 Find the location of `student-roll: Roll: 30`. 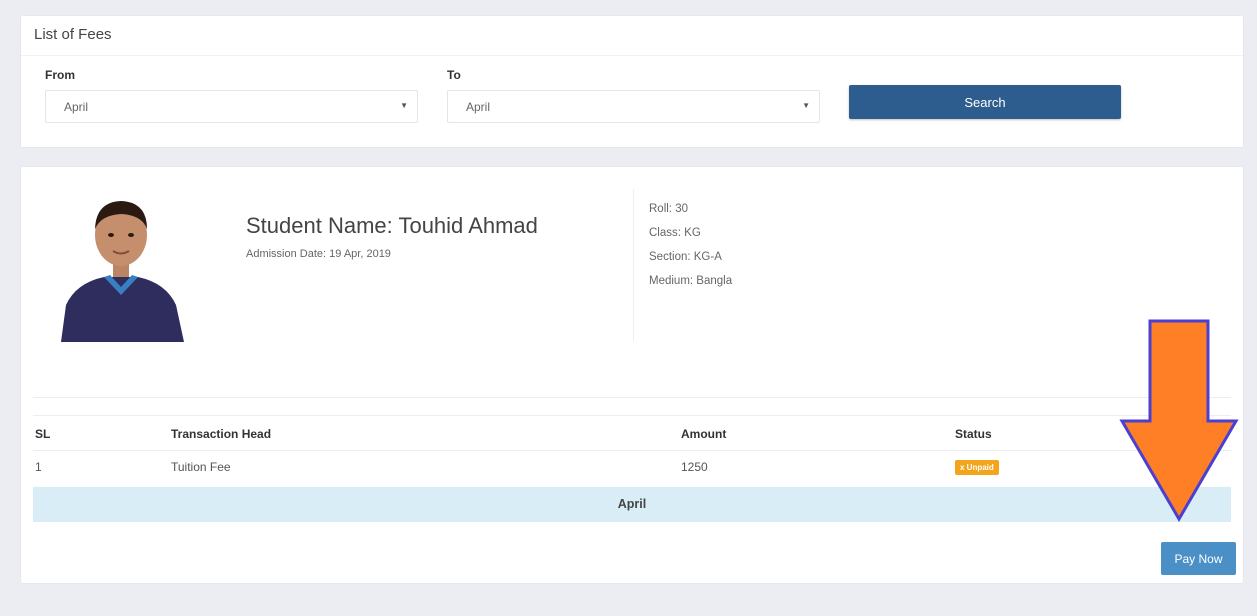

student-roll: Roll: 30 is located at coordinates (668, 209).